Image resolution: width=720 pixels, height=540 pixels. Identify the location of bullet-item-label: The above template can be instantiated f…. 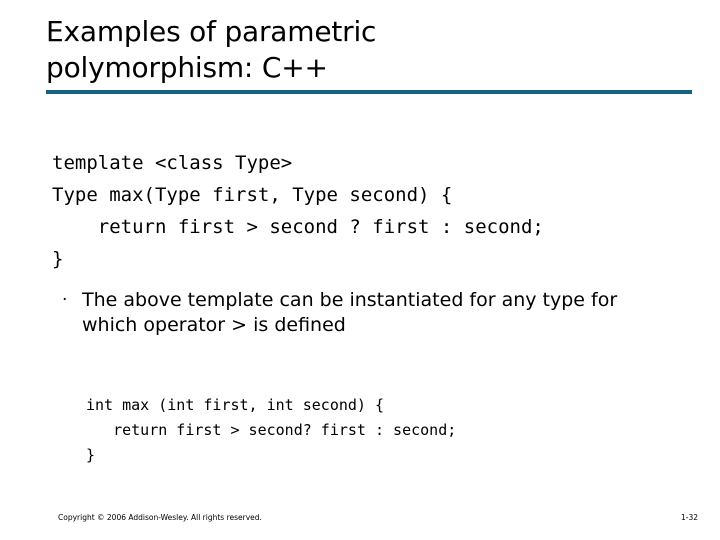
(350, 312).